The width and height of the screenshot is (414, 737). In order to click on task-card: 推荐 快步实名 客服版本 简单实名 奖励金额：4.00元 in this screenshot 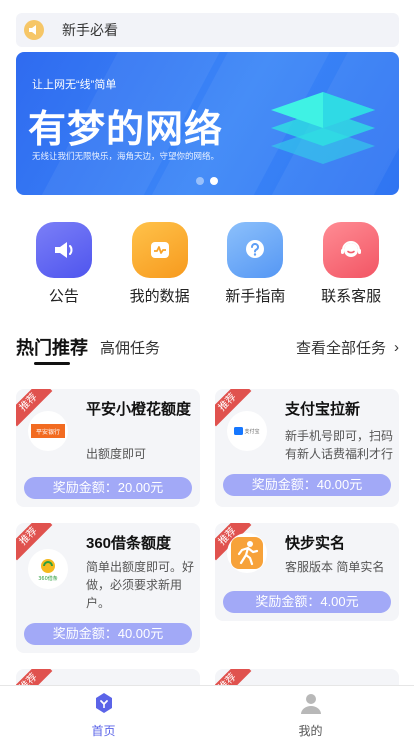, I will do `click(307, 572)`.